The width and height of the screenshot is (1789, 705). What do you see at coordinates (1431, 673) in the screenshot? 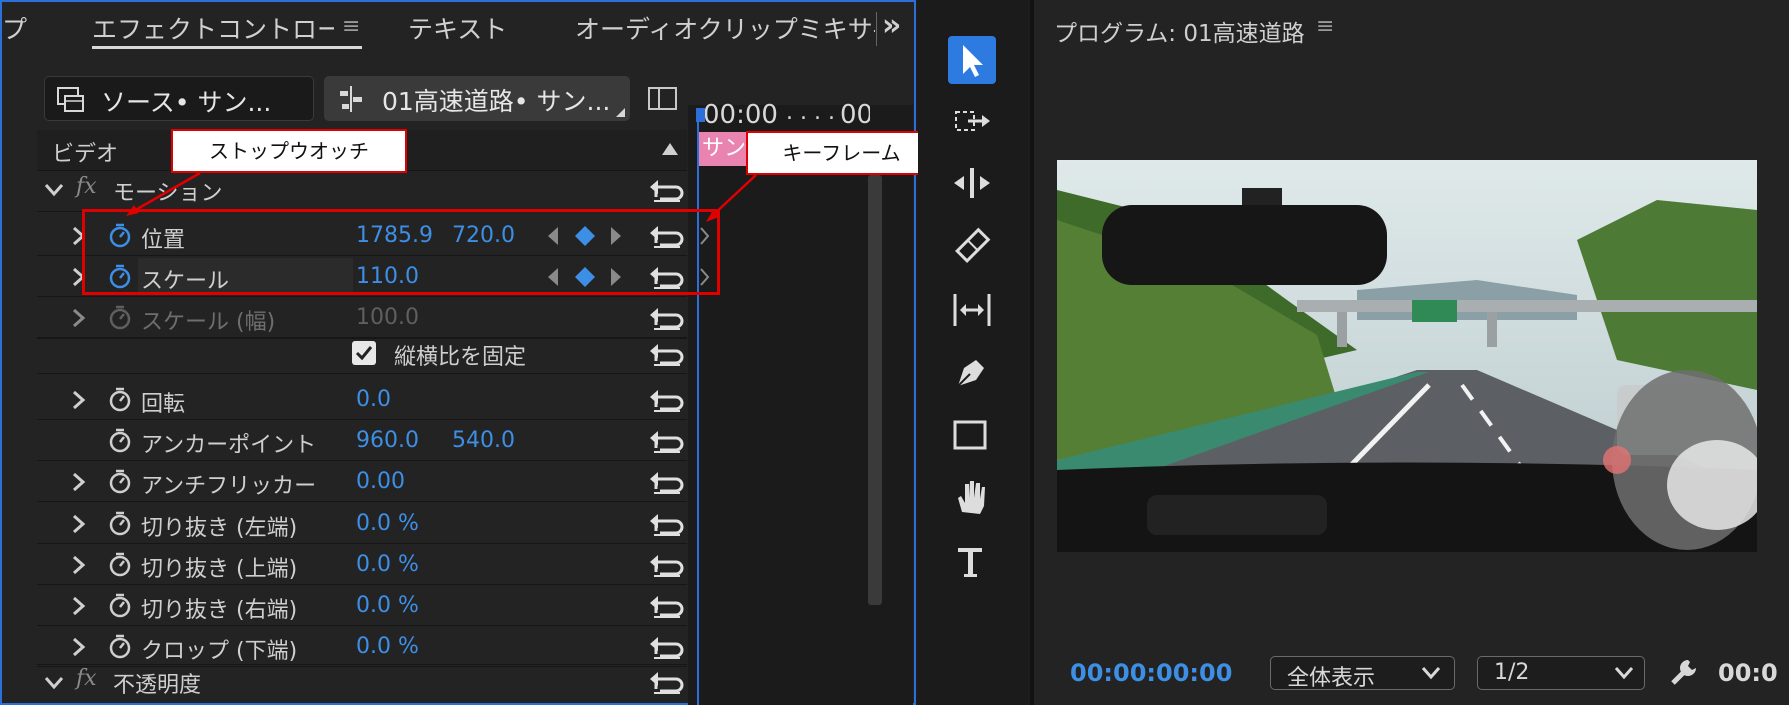
I see `zoom-chevron-icon` at bounding box center [1431, 673].